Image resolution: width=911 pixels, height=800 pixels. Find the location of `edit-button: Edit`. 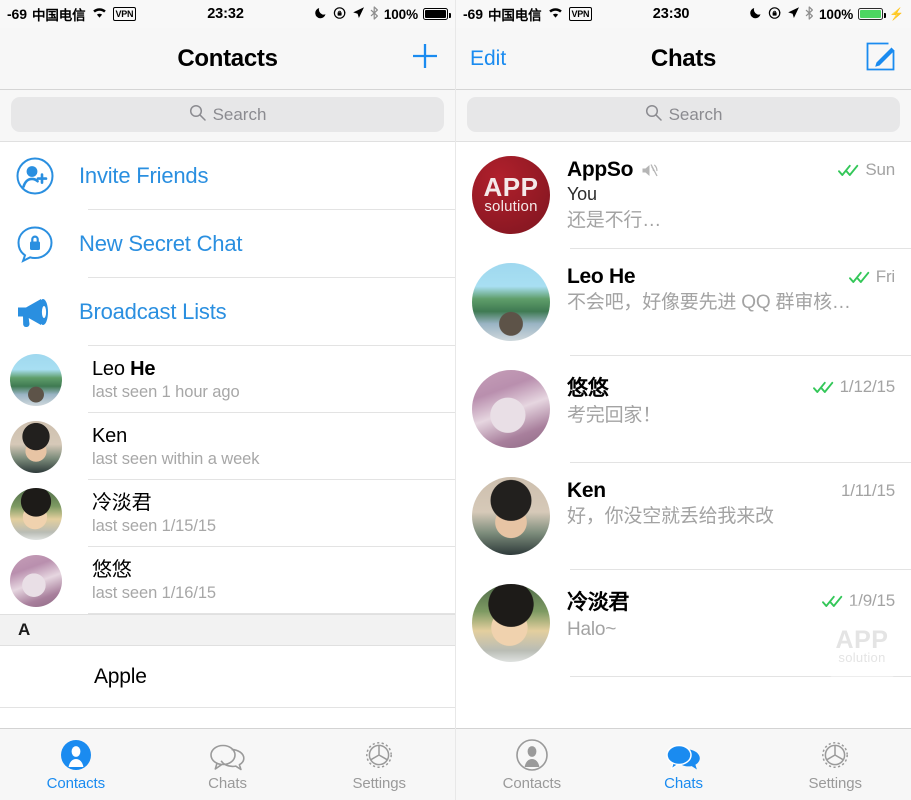

edit-button: Edit is located at coordinates (488, 59).